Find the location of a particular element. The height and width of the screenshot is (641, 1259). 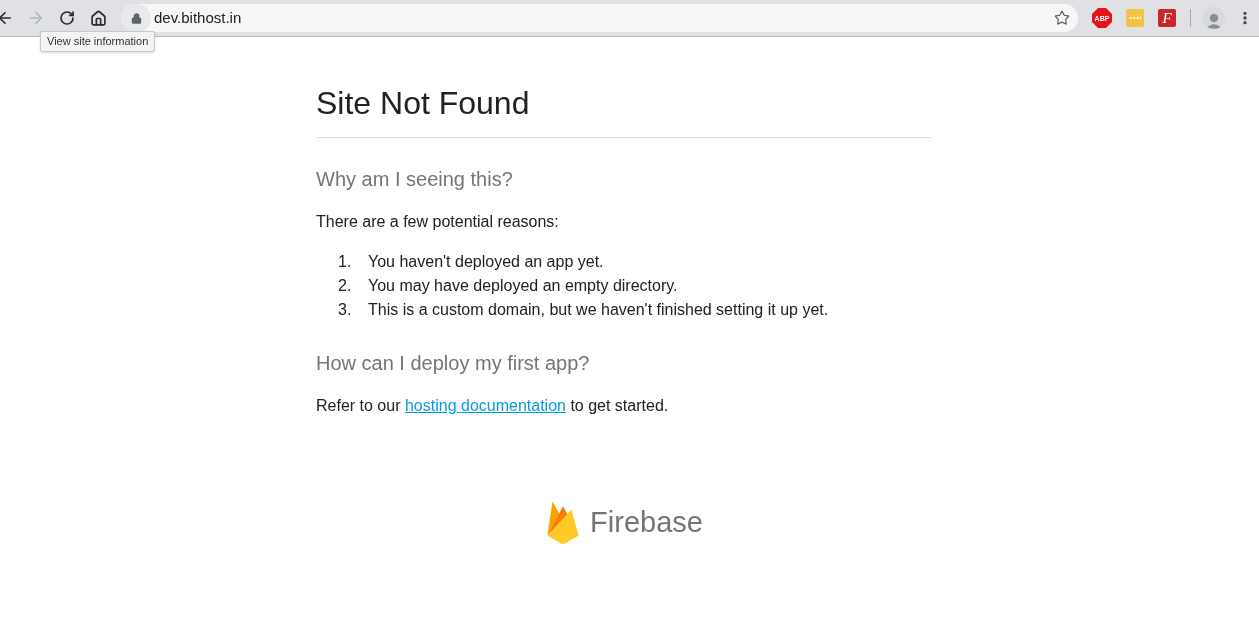

list-number: 1. is located at coordinates (345, 262).